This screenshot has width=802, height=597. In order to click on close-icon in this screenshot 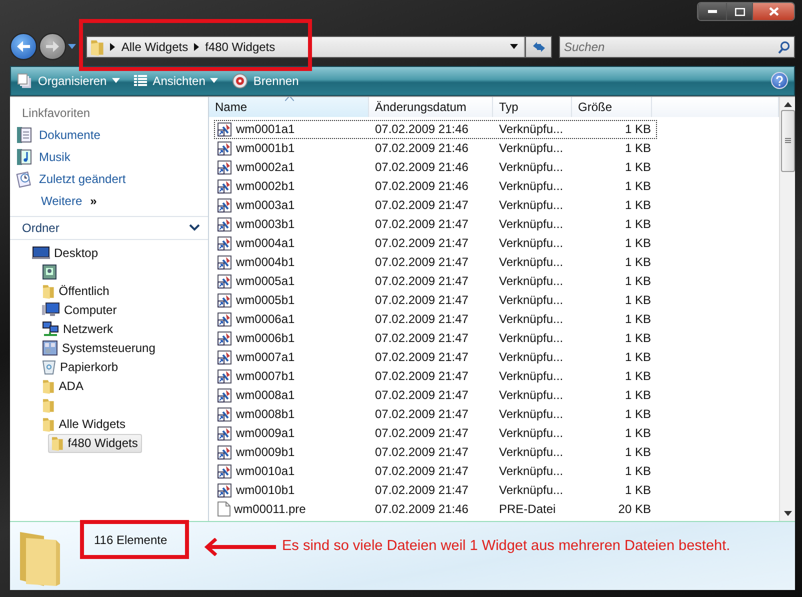, I will do `click(773, 11)`.